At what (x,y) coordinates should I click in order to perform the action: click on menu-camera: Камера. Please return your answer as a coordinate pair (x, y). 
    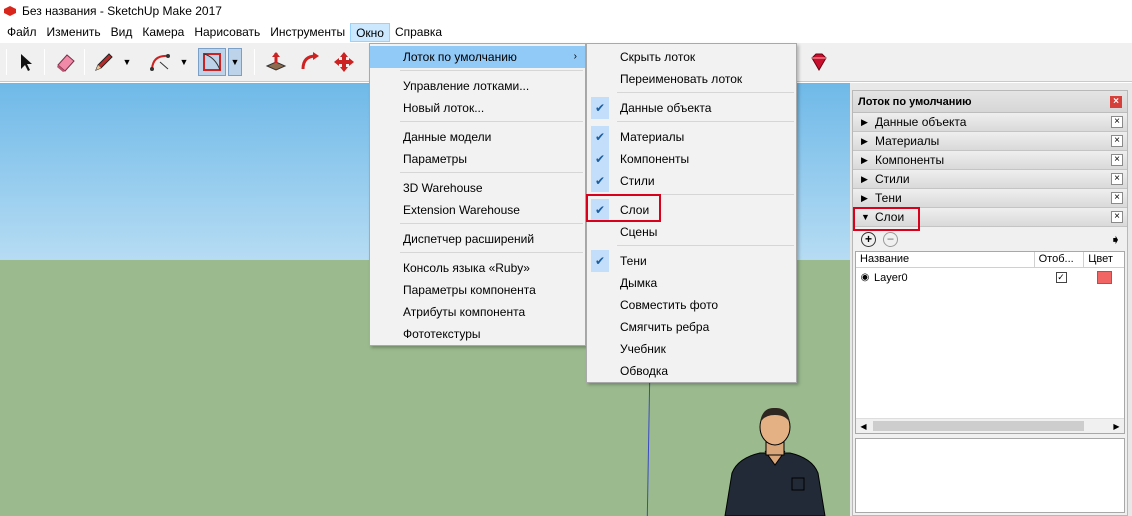
    Looking at the image, I should click on (163, 32).